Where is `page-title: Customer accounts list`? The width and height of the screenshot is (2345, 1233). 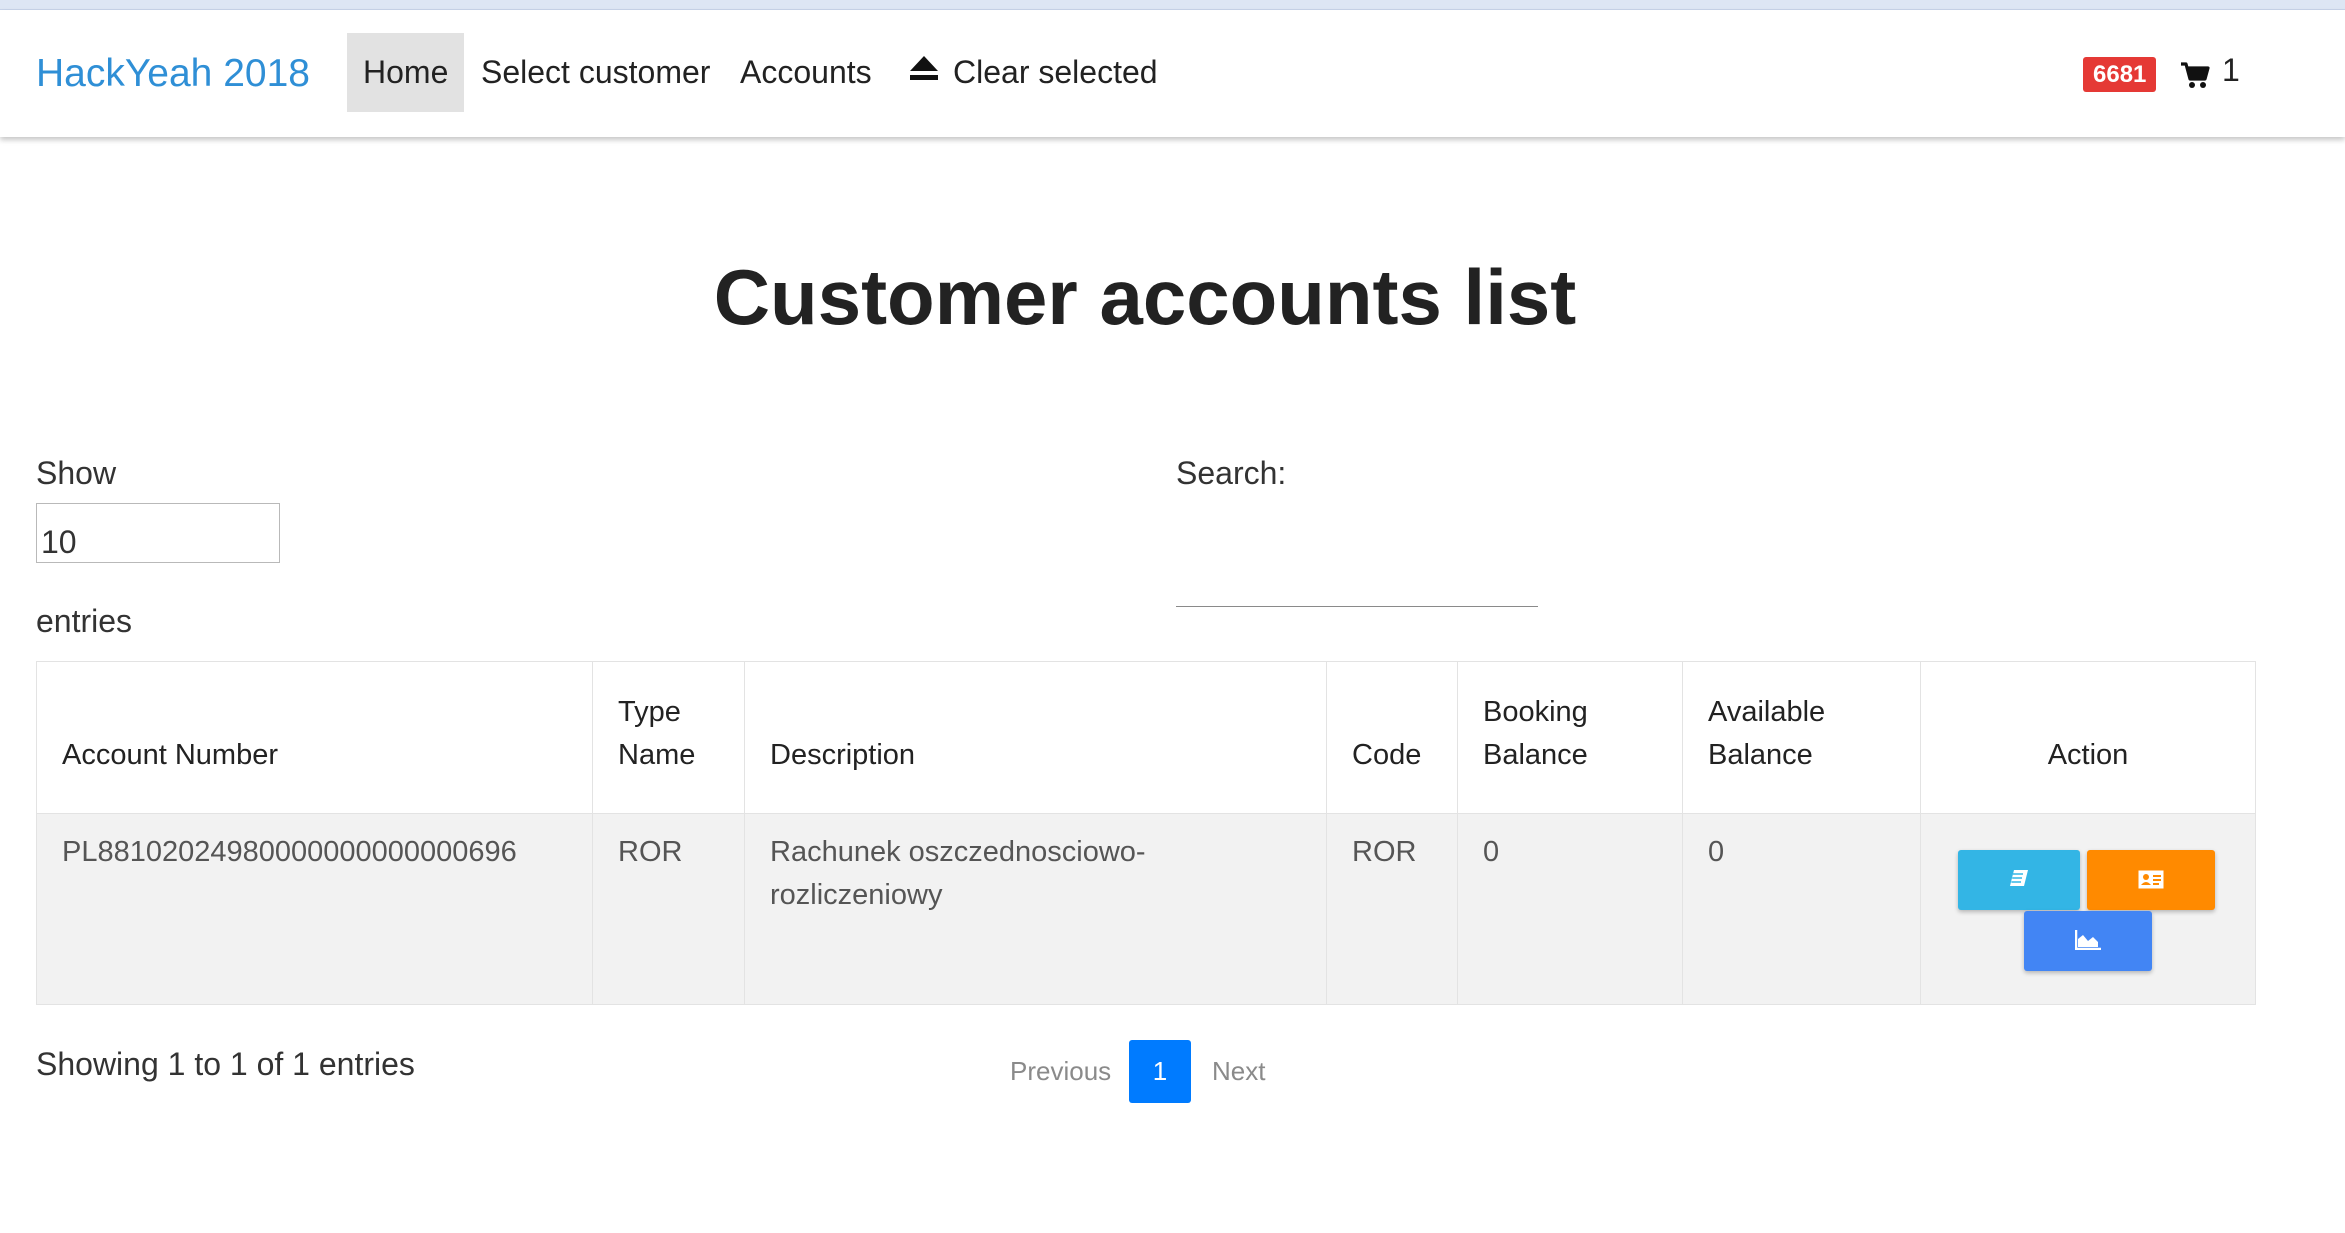 page-title: Customer accounts list is located at coordinates (1145, 297).